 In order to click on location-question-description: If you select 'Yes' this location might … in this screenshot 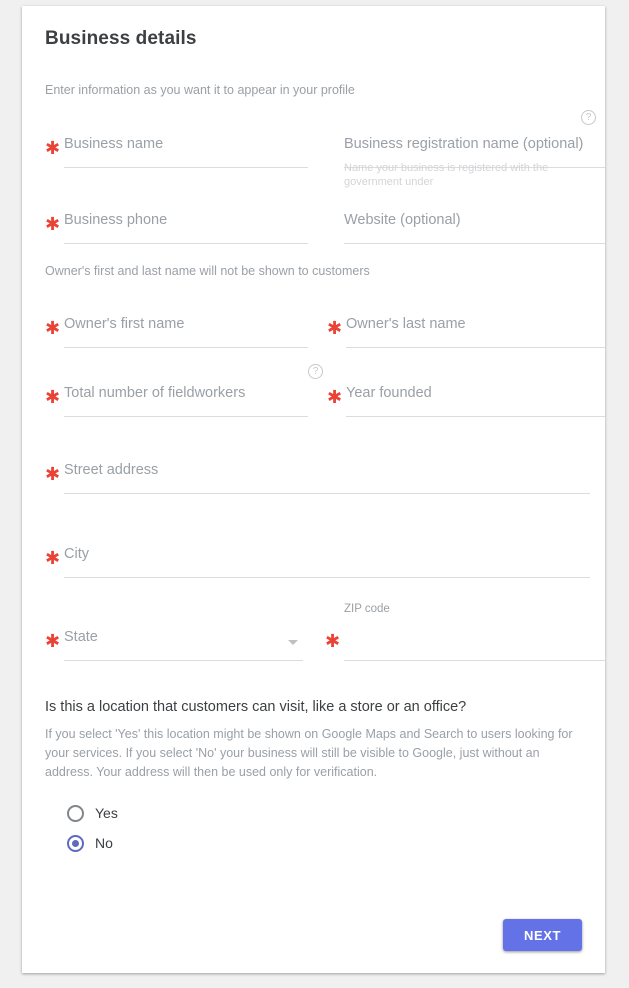, I will do `click(309, 753)`.